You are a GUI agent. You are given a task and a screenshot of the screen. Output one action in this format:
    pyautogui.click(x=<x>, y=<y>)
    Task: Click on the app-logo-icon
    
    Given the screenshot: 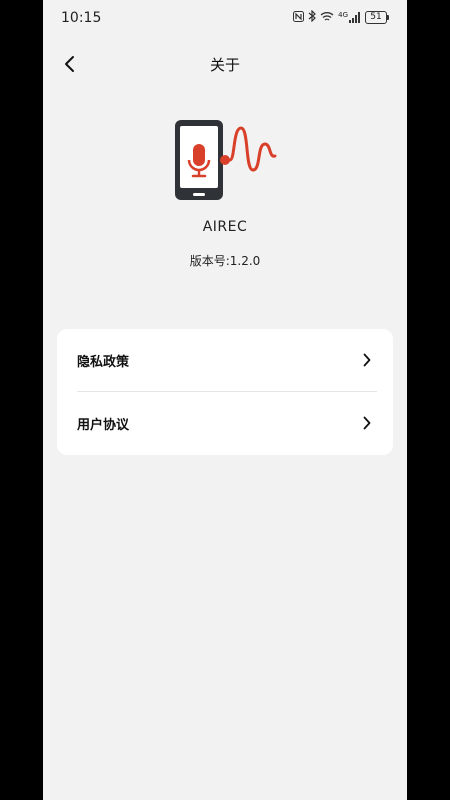 What is the action you would take?
    pyautogui.click(x=226, y=160)
    